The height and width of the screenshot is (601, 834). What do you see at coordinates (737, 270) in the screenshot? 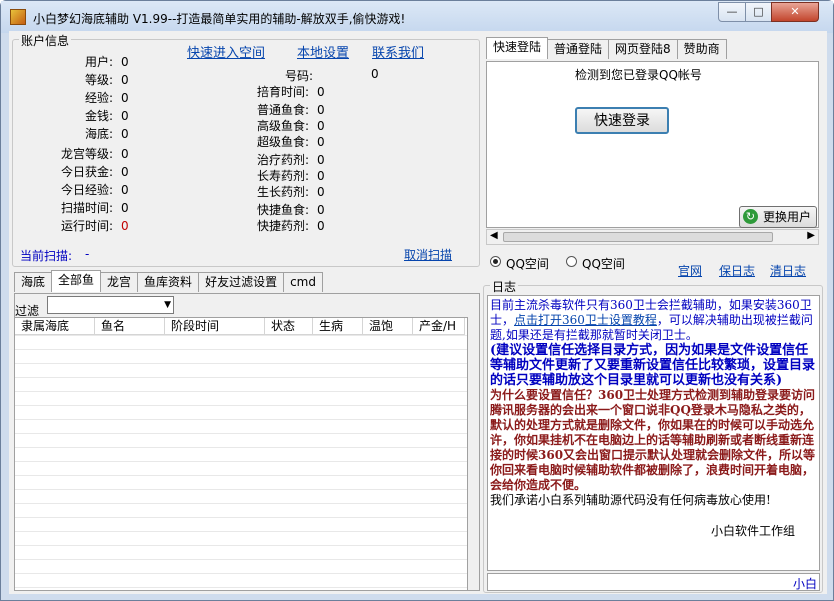
I see `save-log-link: 保日志` at bounding box center [737, 270].